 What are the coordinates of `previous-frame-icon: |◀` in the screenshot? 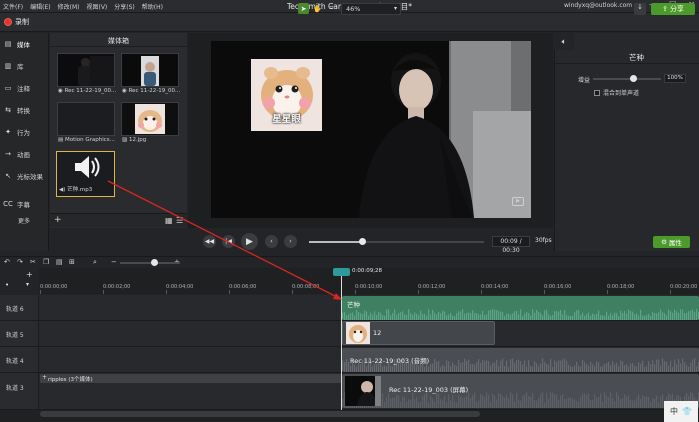 It's located at (228, 241).